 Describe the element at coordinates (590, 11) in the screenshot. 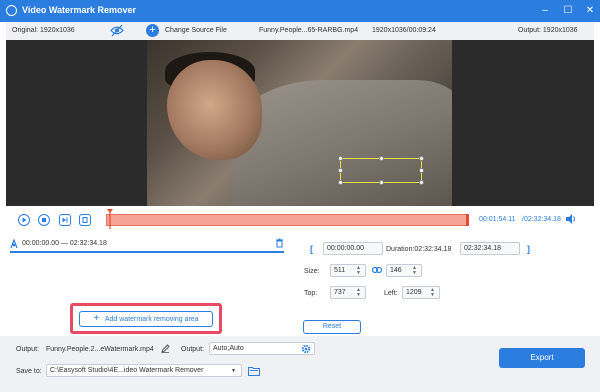

I see `close-icon: ✕` at that location.